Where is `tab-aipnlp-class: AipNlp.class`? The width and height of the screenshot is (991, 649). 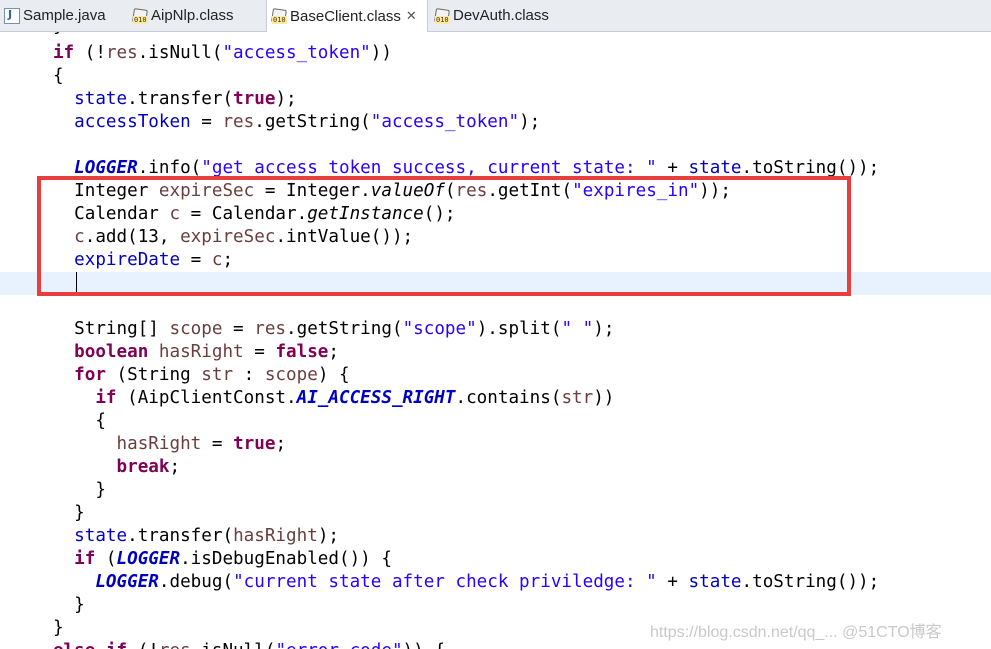
tab-aipnlp-class: AipNlp.class is located at coordinates (196, 15).